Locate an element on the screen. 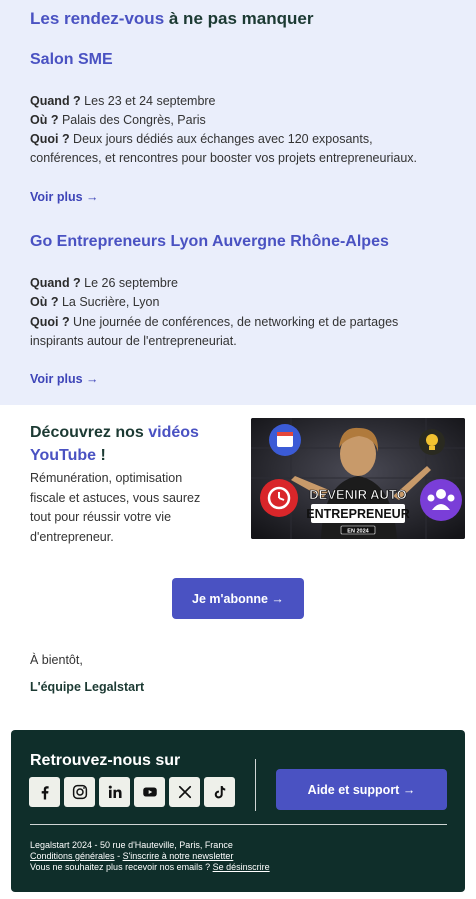 The height and width of the screenshot is (899, 476). terms-link: Conditions générales is located at coordinates (72, 856).